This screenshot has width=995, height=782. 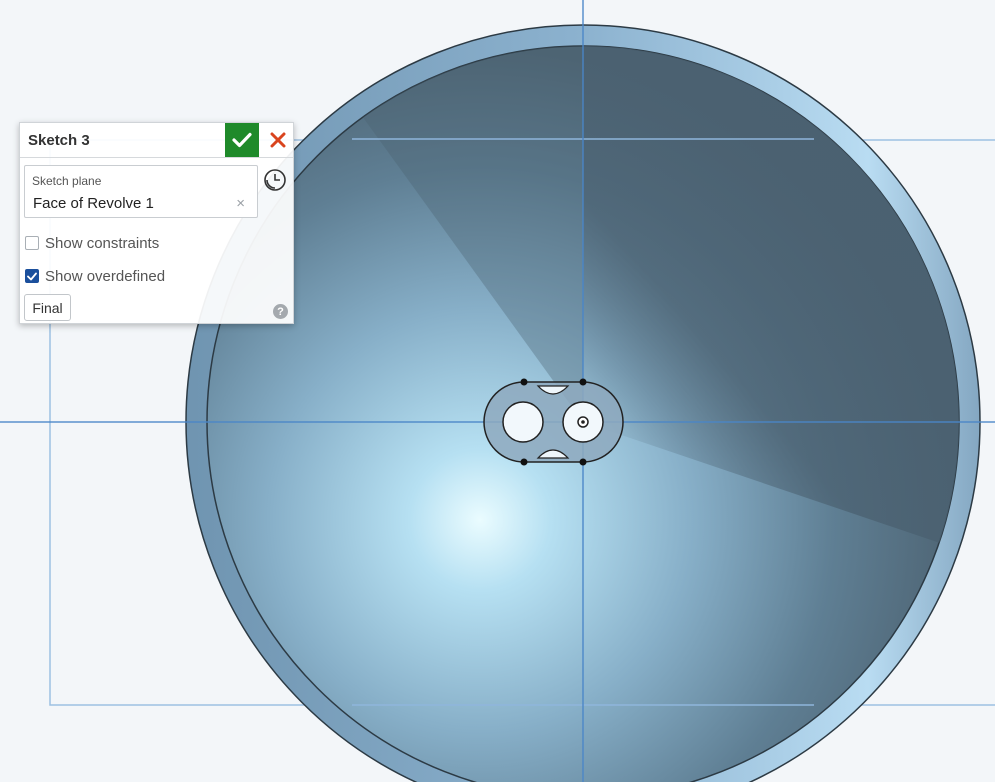 I want to click on dialog-header: Sketch 3, so click(x=156, y=140).